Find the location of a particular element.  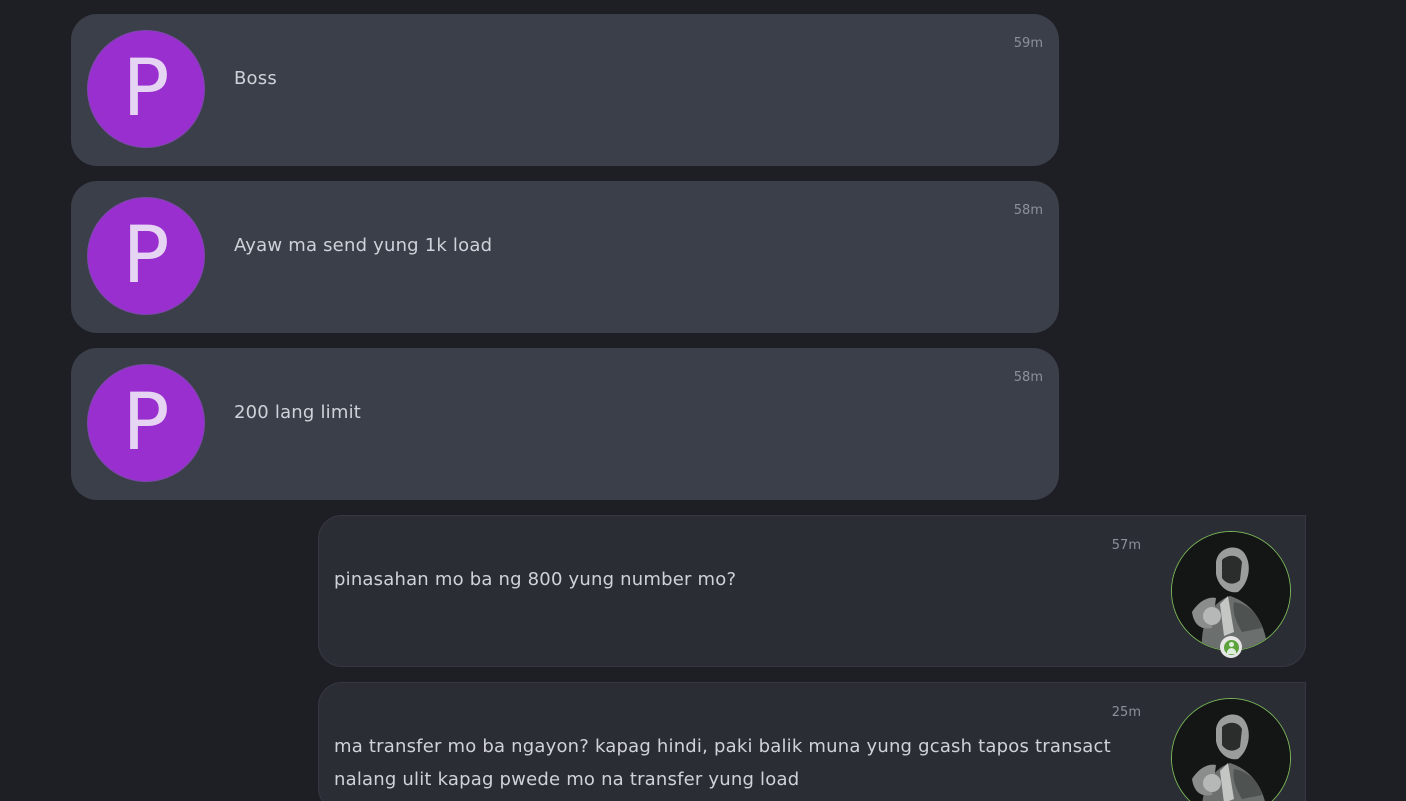

message-text: Ayaw ma send yung 1k load is located at coordinates (363, 245).